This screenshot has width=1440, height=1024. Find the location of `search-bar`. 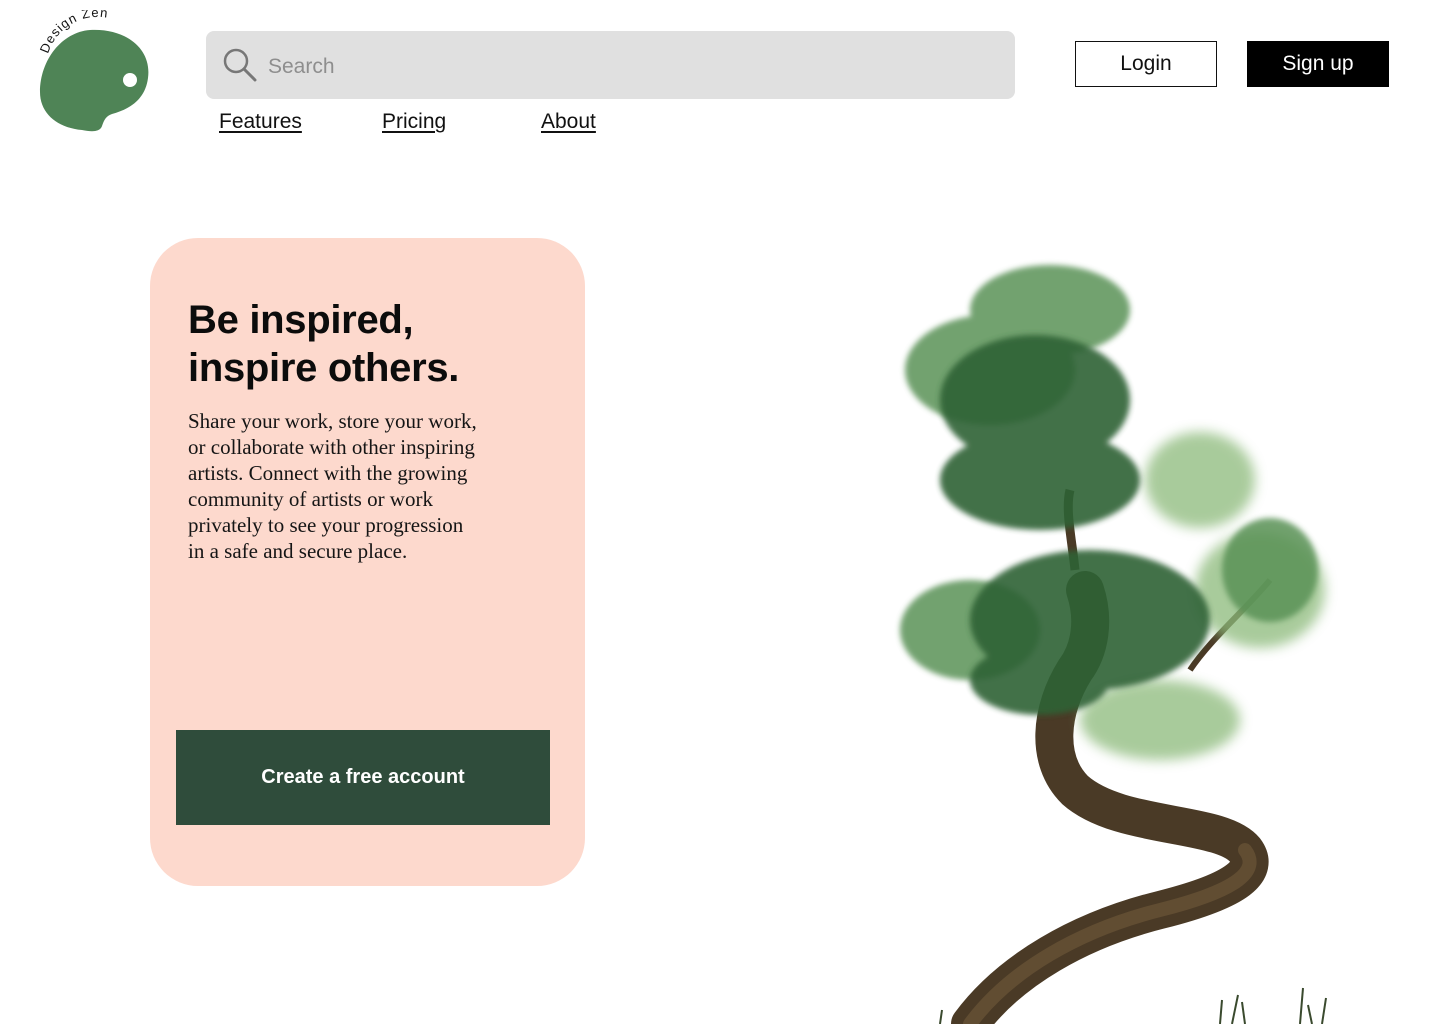

search-bar is located at coordinates (610, 65).